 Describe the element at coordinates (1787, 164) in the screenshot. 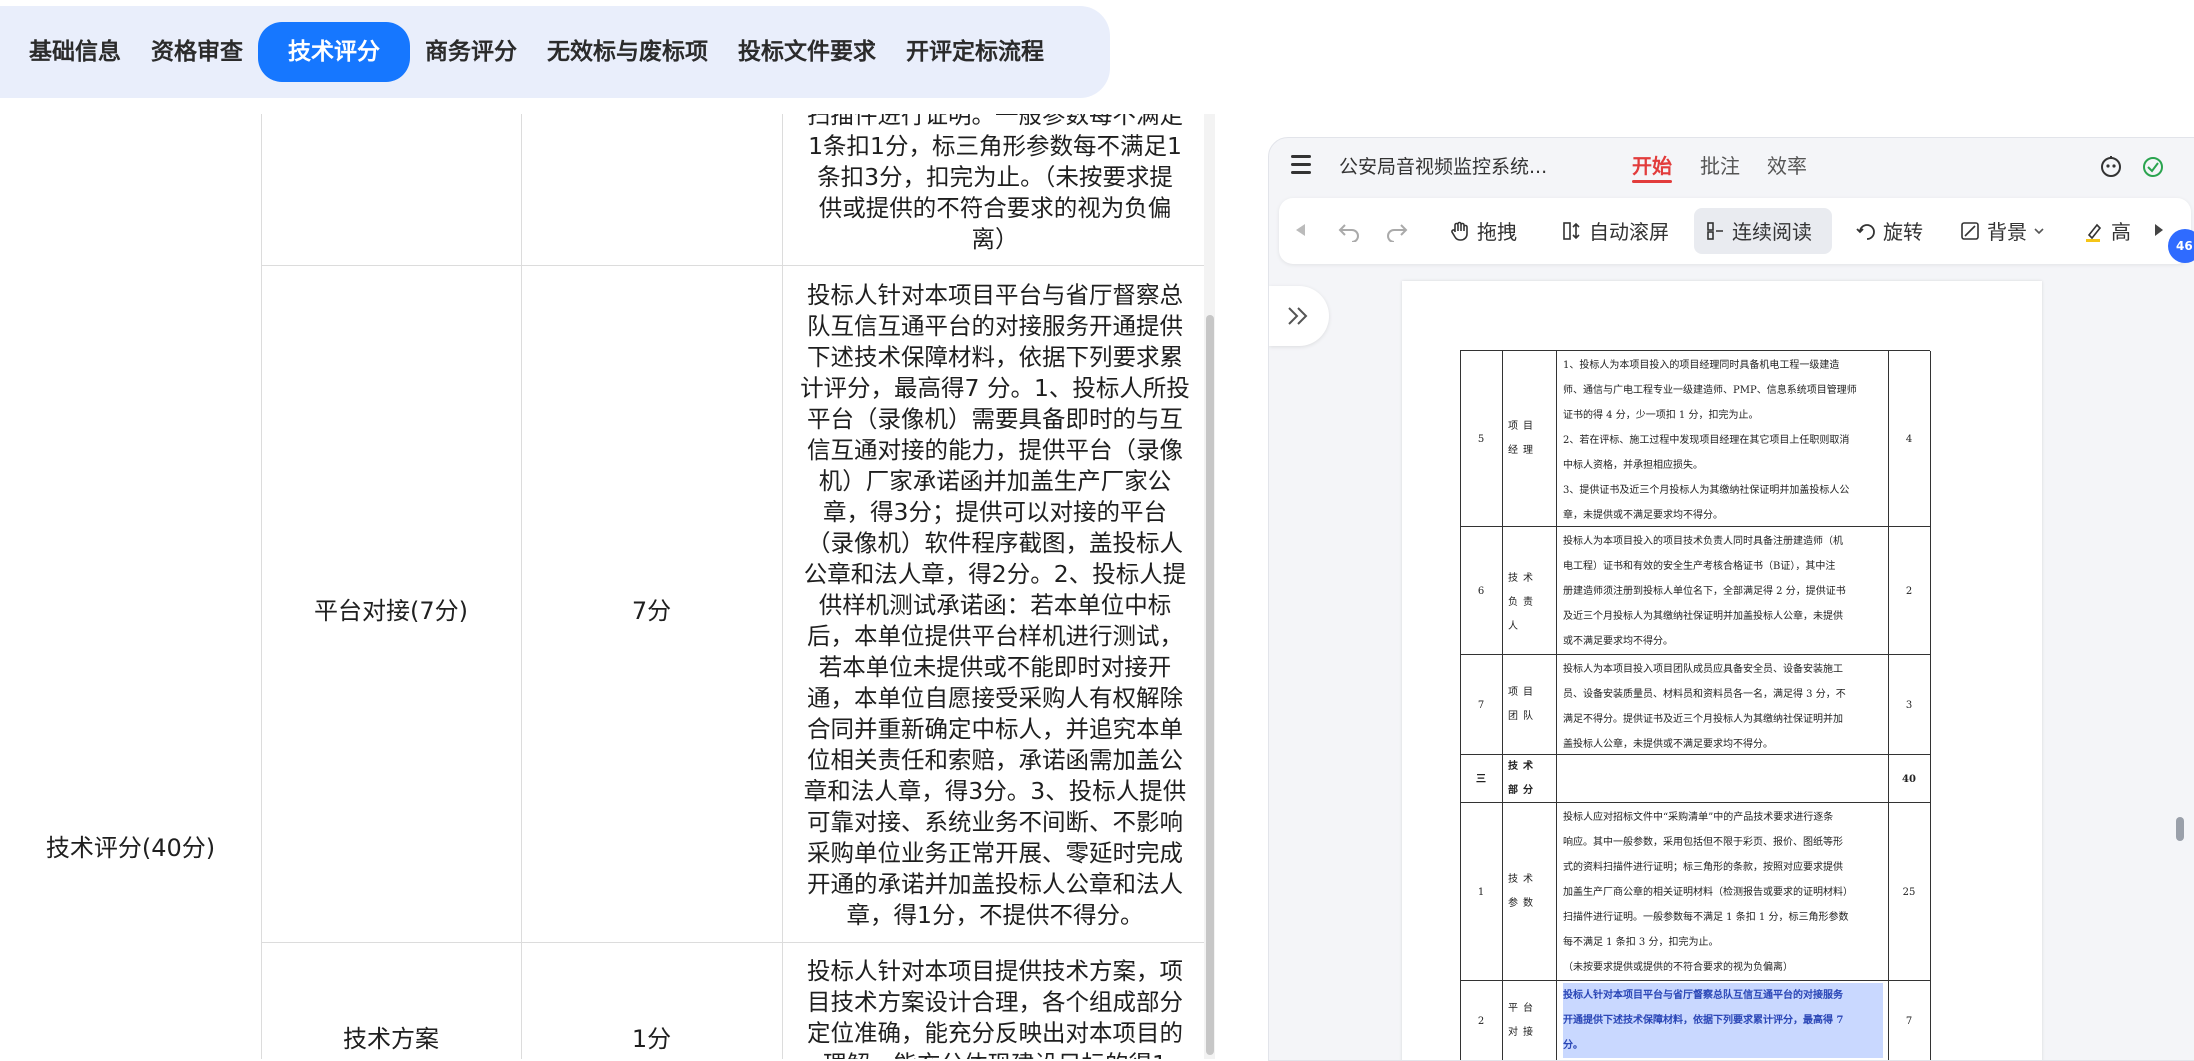

I see `viewer-tab-efficiency: 效率` at that location.